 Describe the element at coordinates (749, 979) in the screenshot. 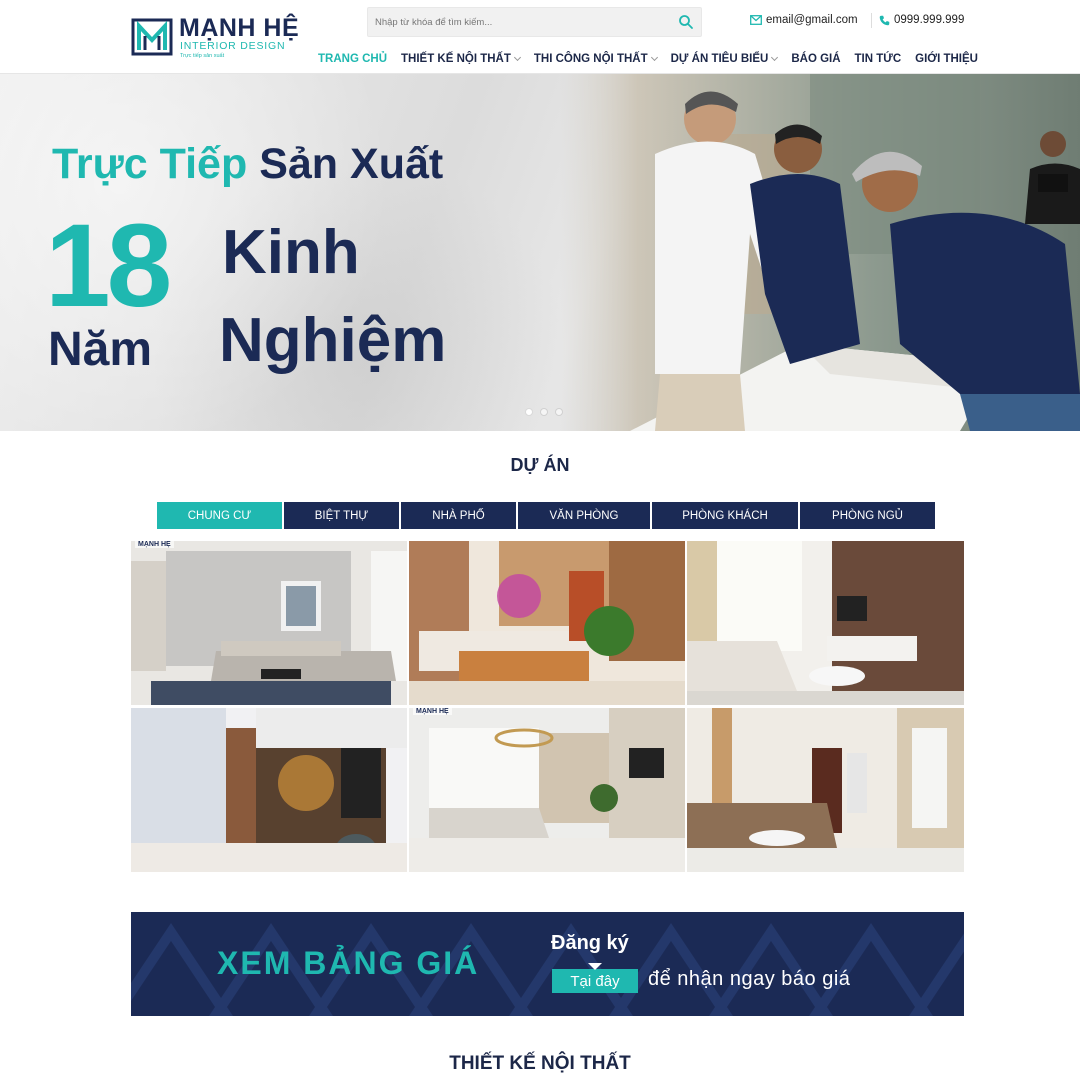

I see `banner-subtext: để nhận ngay báo giá` at that location.